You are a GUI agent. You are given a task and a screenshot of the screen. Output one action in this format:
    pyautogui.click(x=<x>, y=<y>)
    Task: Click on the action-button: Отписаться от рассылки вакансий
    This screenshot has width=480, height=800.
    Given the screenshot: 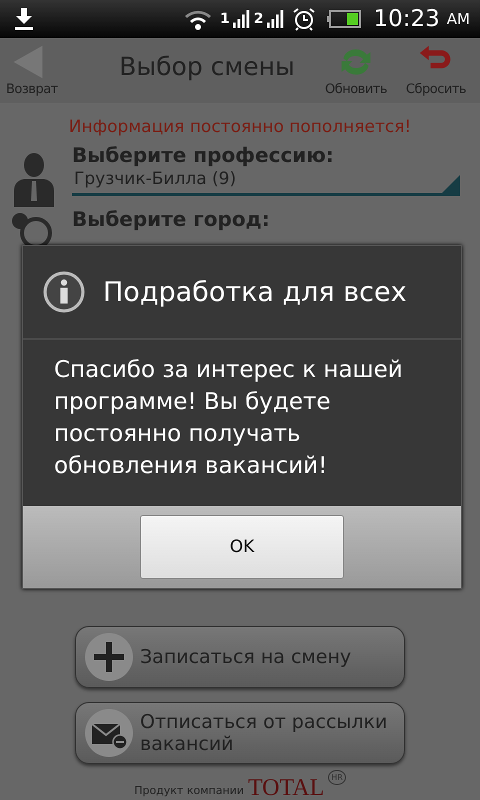 What is the action you would take?
    pyautogui.click(x=240, y=733)
    